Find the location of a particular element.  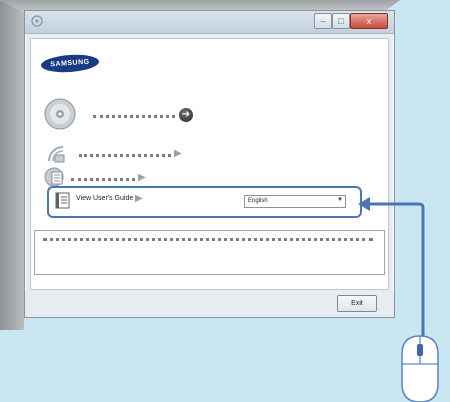

window-controls: – □ x is located at coordinates (351, 21).